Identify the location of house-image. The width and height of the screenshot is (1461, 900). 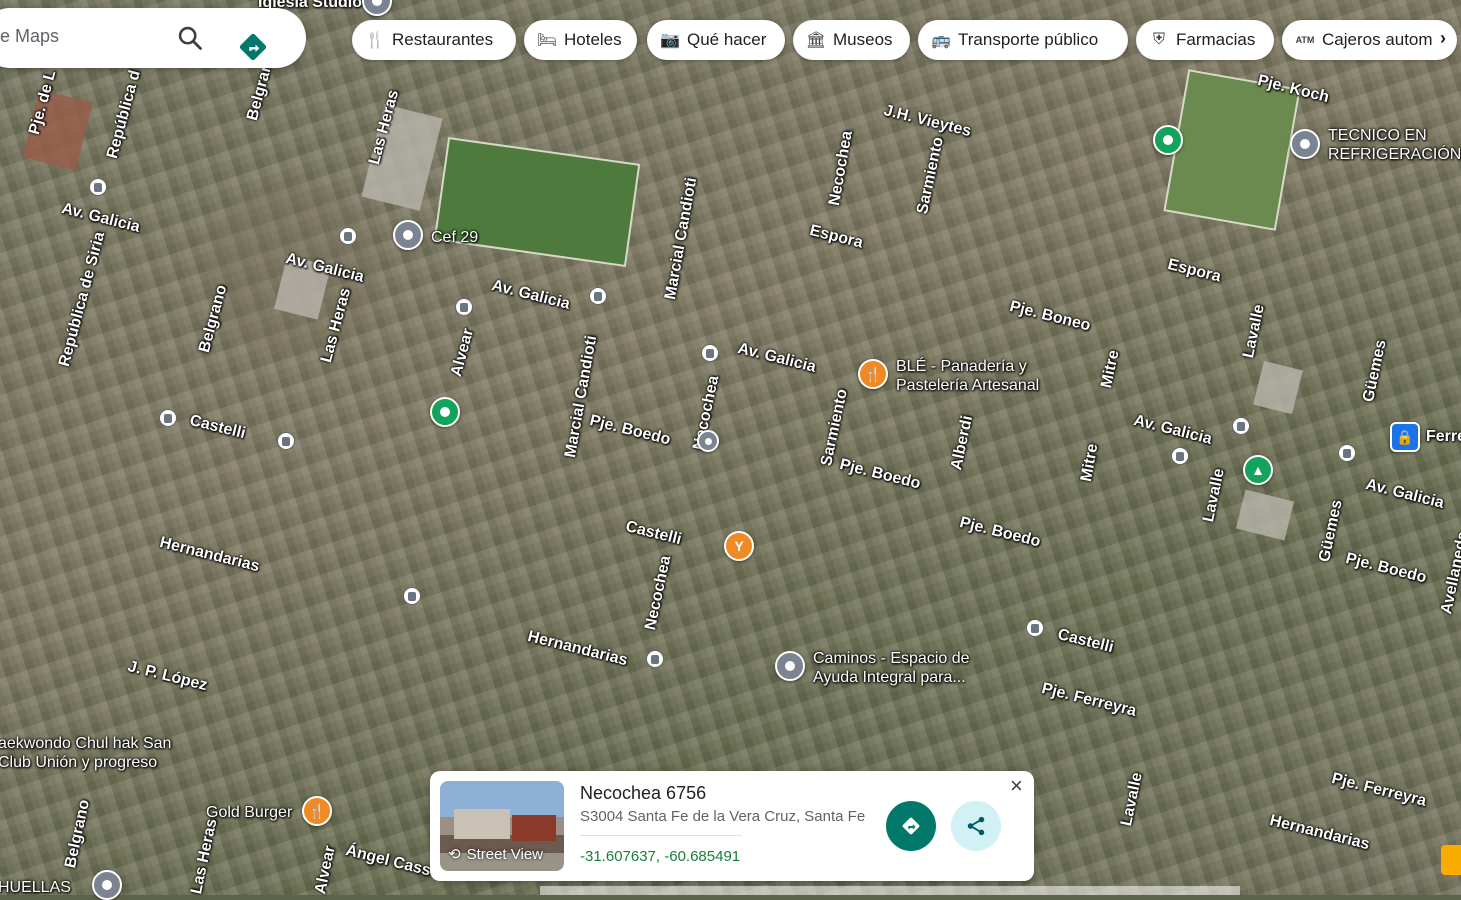
(482, 824).